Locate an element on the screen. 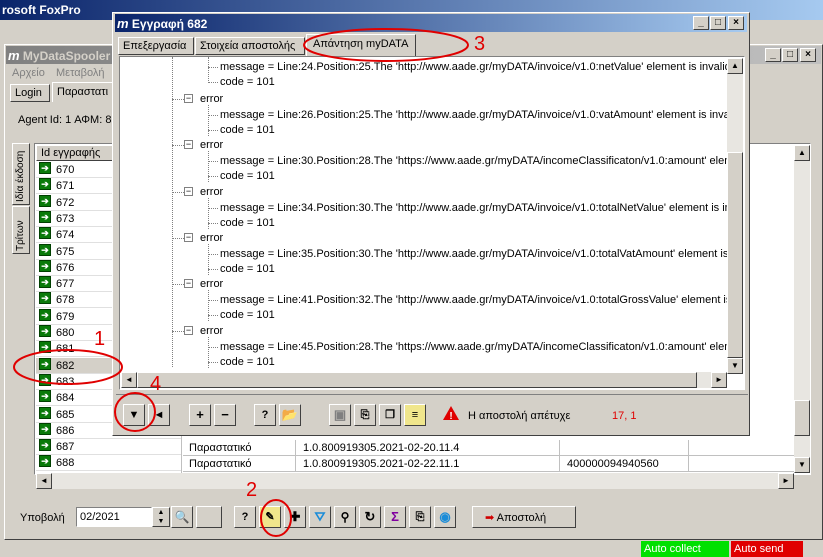  annotation-label-4: 4 is located at coordinates (156, 384).